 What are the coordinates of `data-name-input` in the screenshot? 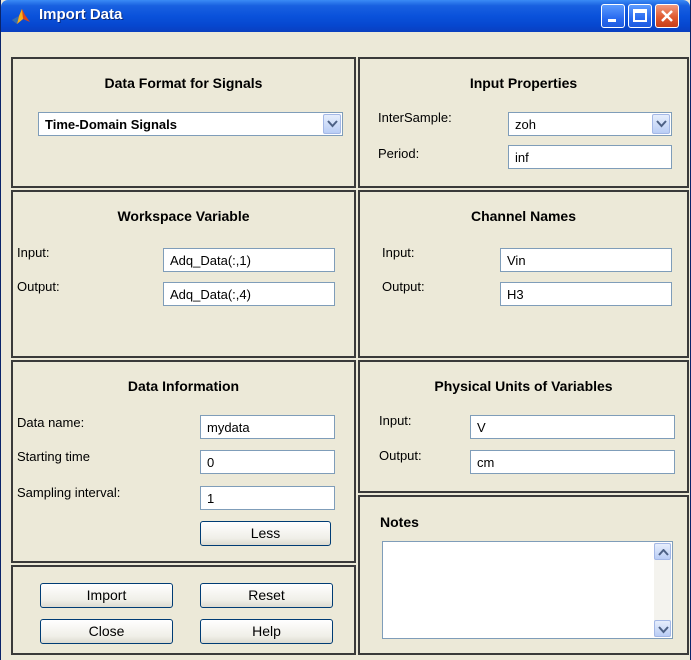 It's located at (267, 427).